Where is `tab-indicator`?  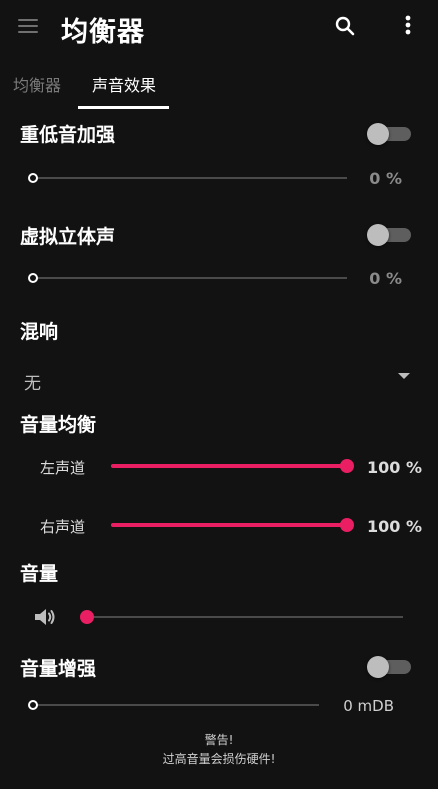 tab-indicator is located at coordinates (123, 107).